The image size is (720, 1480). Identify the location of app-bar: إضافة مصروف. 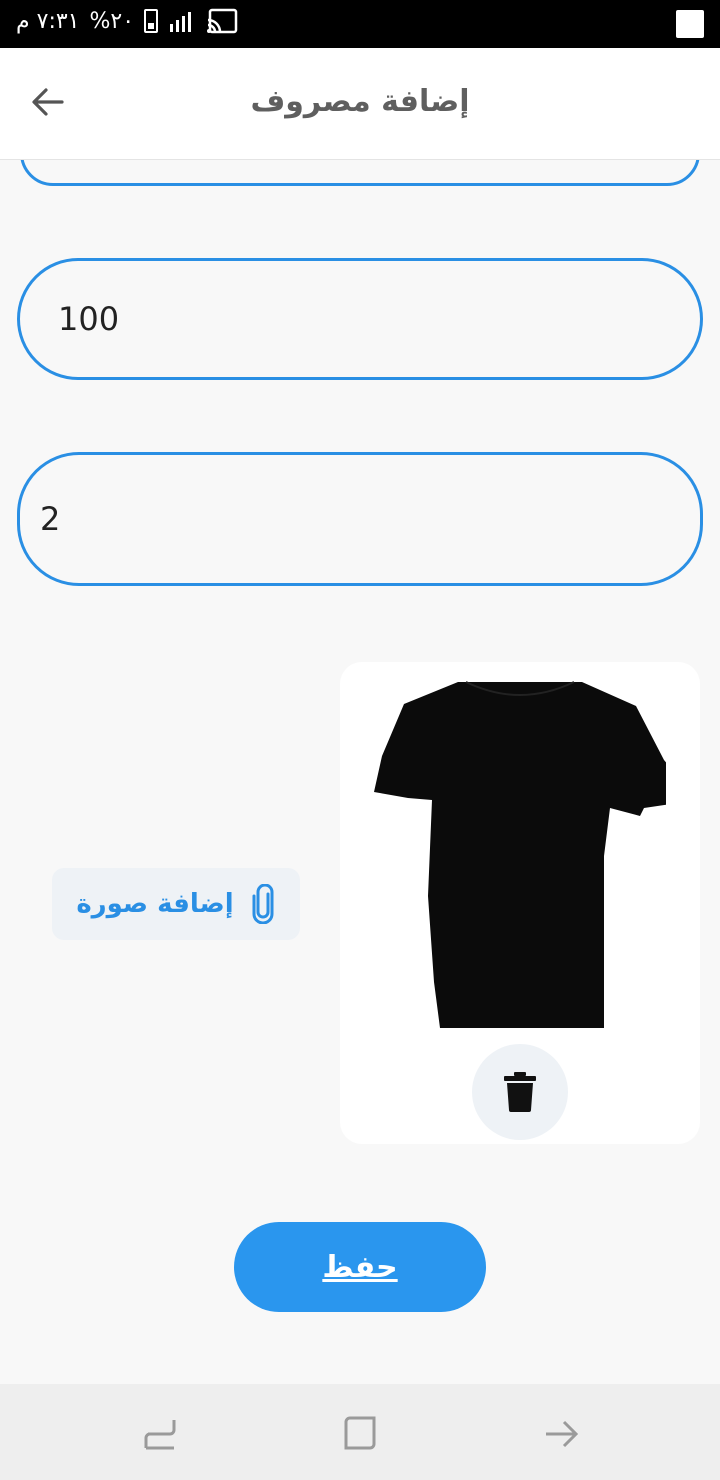
(360, 104).